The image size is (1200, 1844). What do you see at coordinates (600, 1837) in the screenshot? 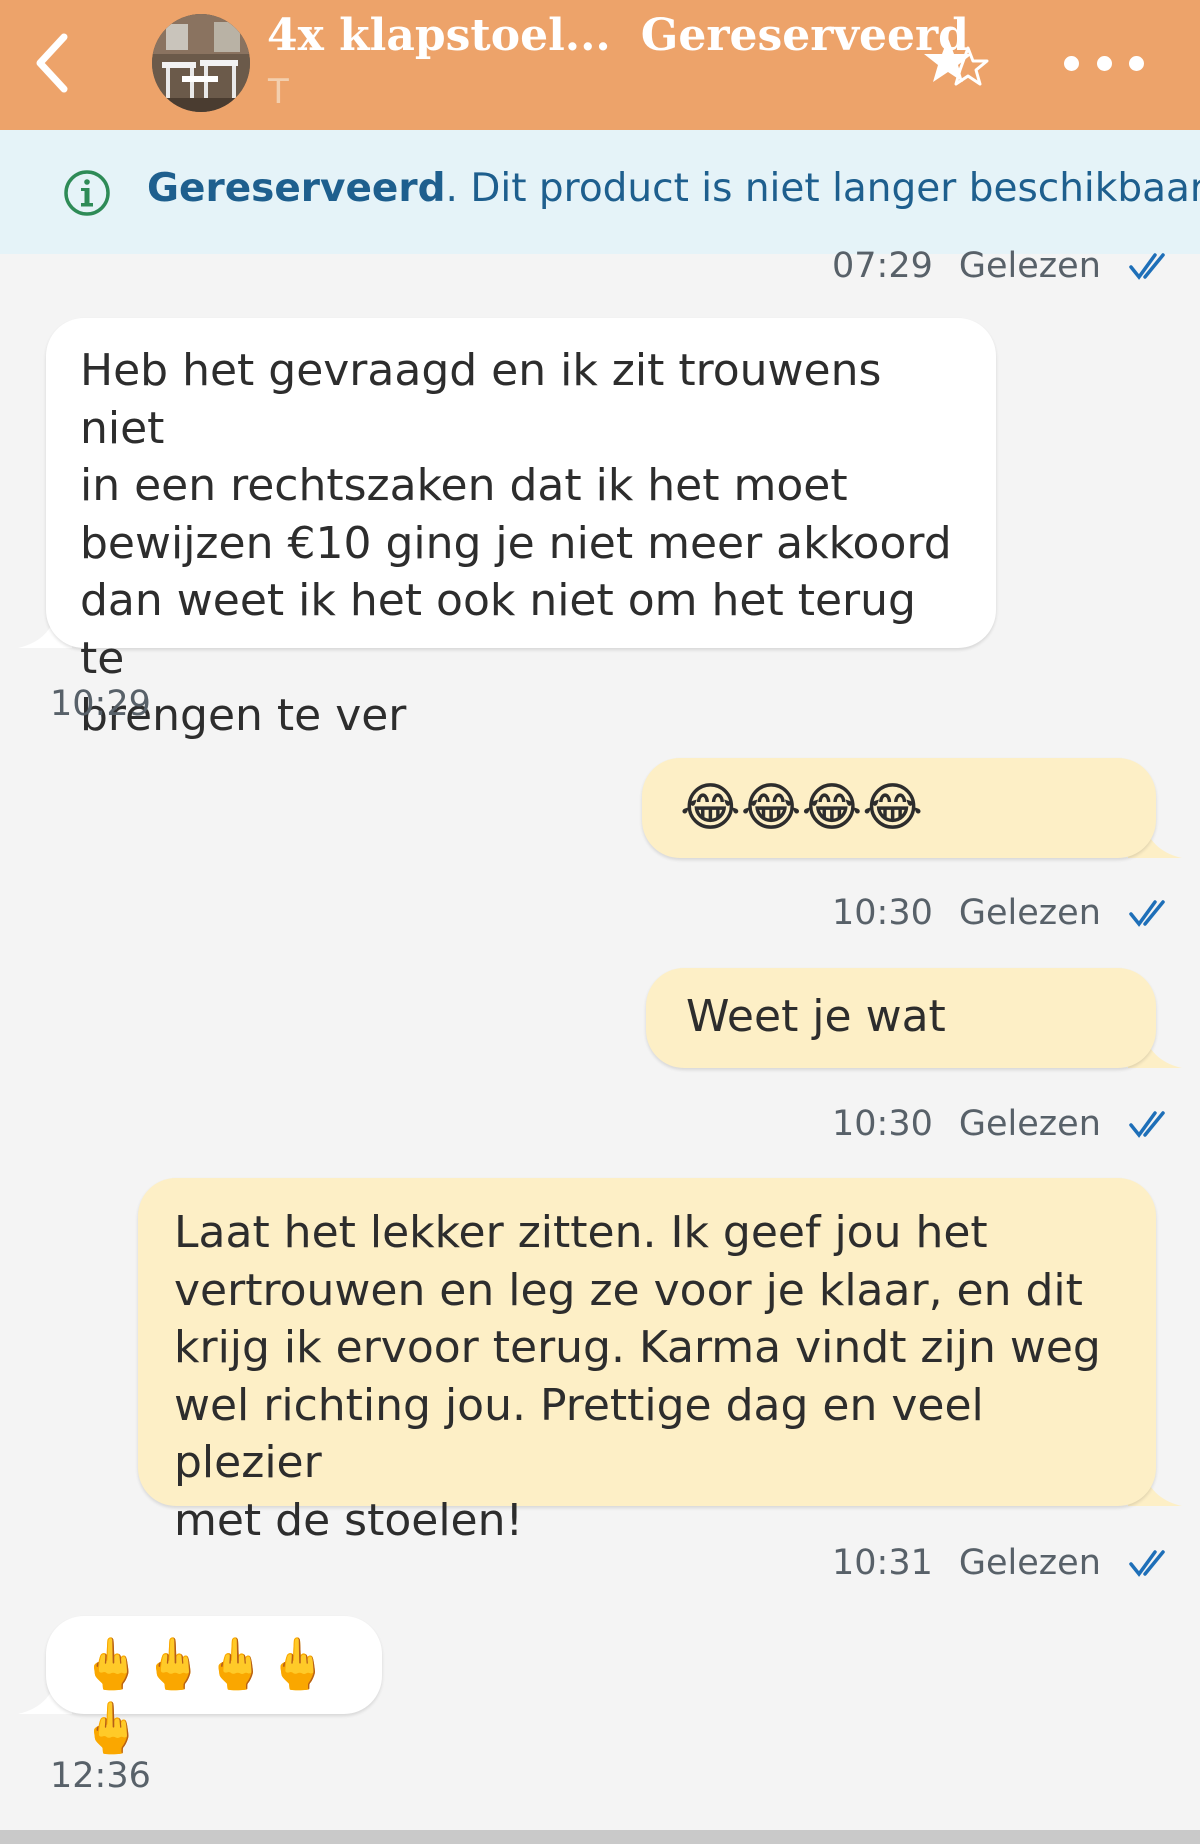
I see `bottom-edge` at bounding box center [600, 1837].